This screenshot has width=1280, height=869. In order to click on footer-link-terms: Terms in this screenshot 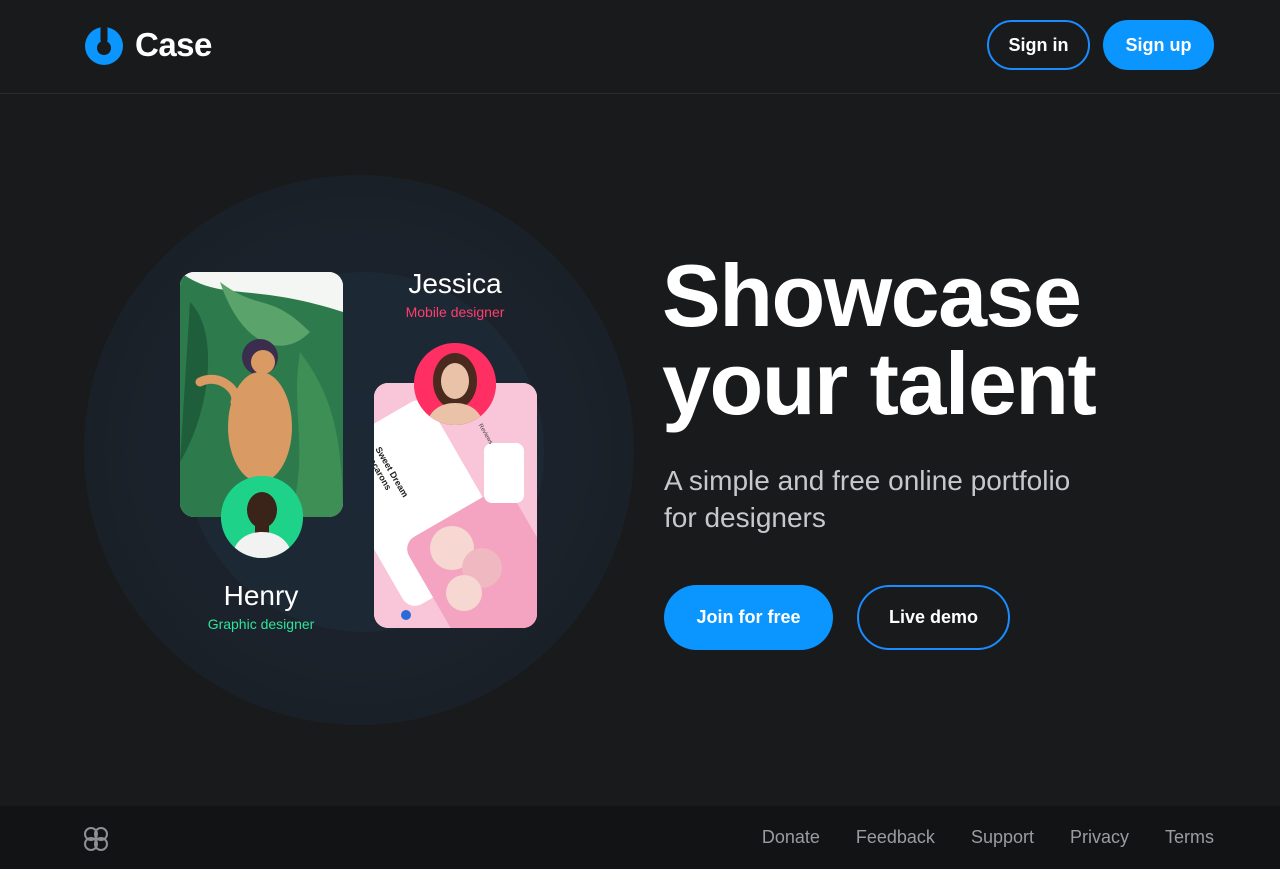, I will do `click(1189, 837)`.